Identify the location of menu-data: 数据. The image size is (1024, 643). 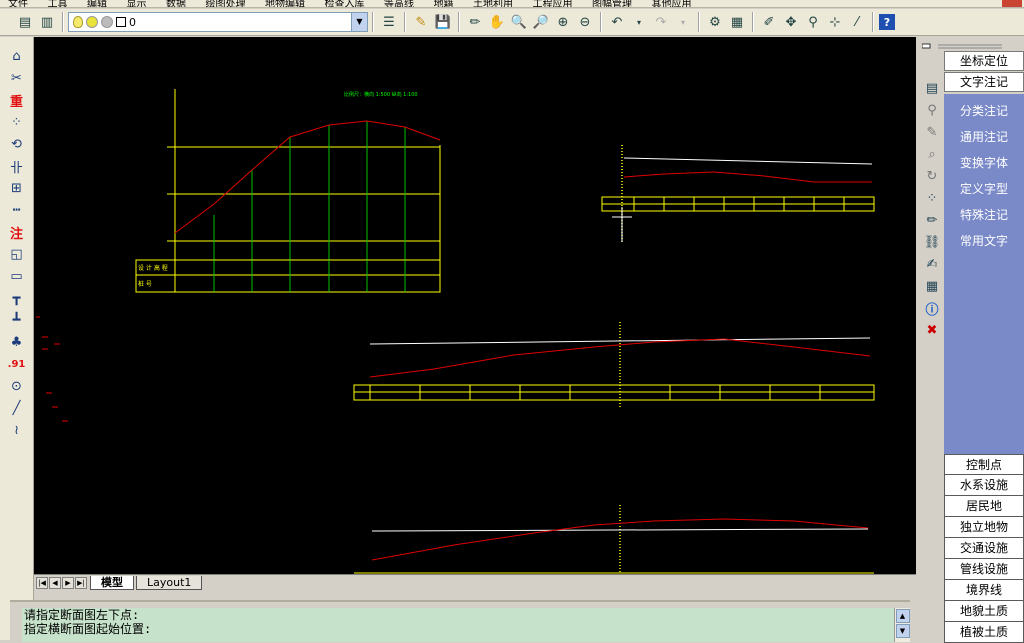
(176, 3).